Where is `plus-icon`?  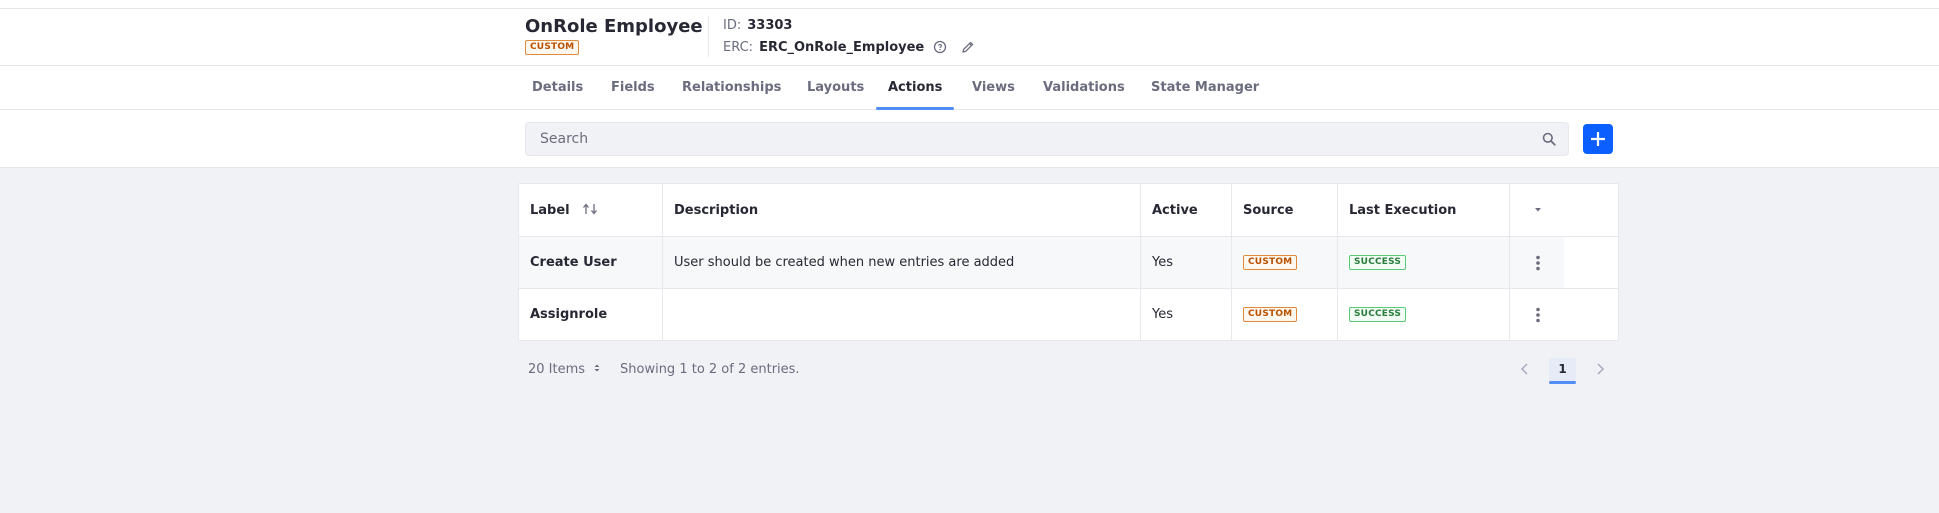 plus-icon is located at coordinates (1598, 139).